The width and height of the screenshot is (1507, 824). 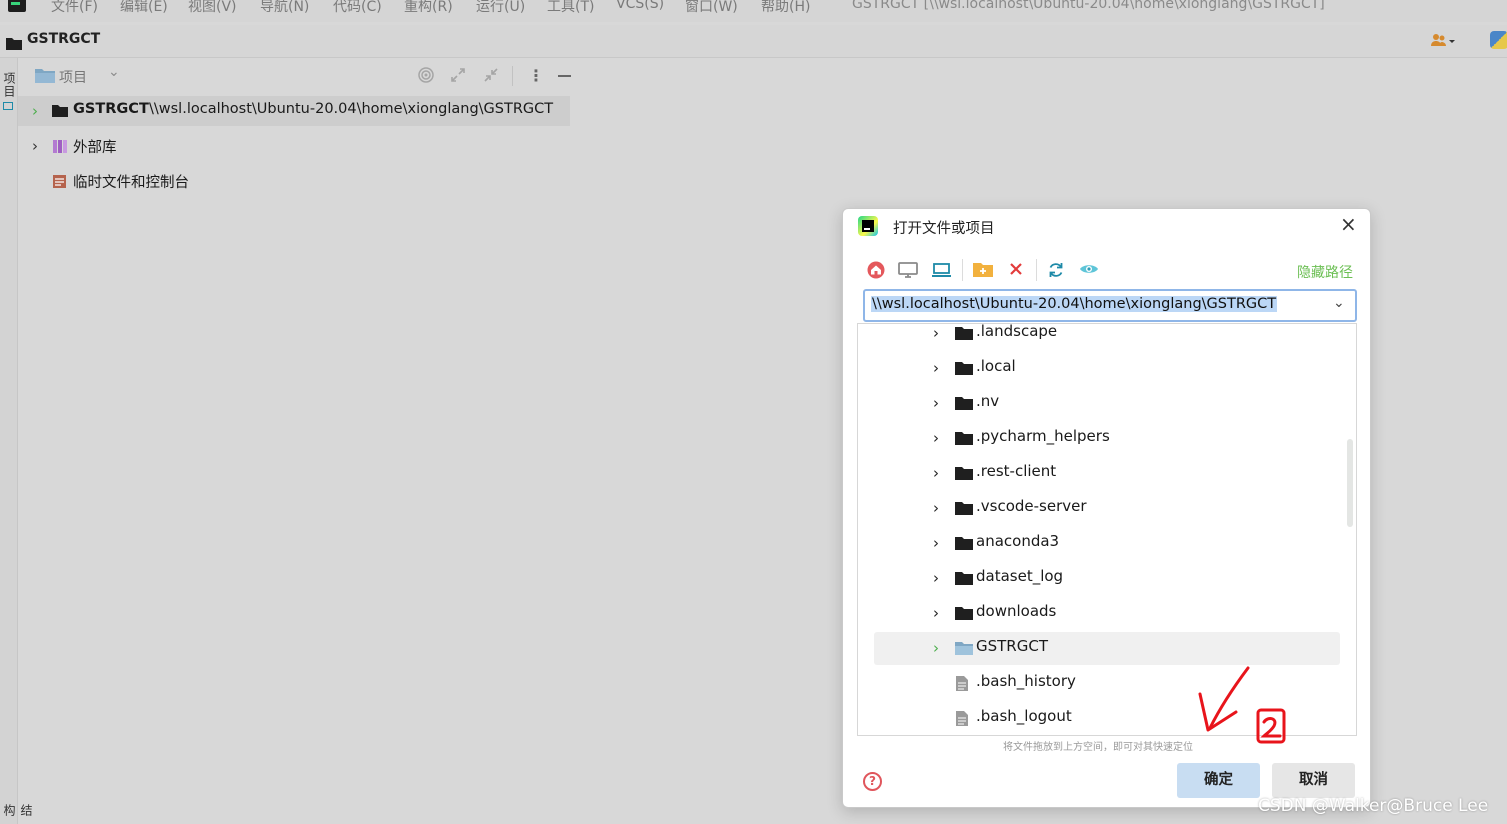 I want to click on tree-row: › anaconda3, so click(x=1107, y=543).